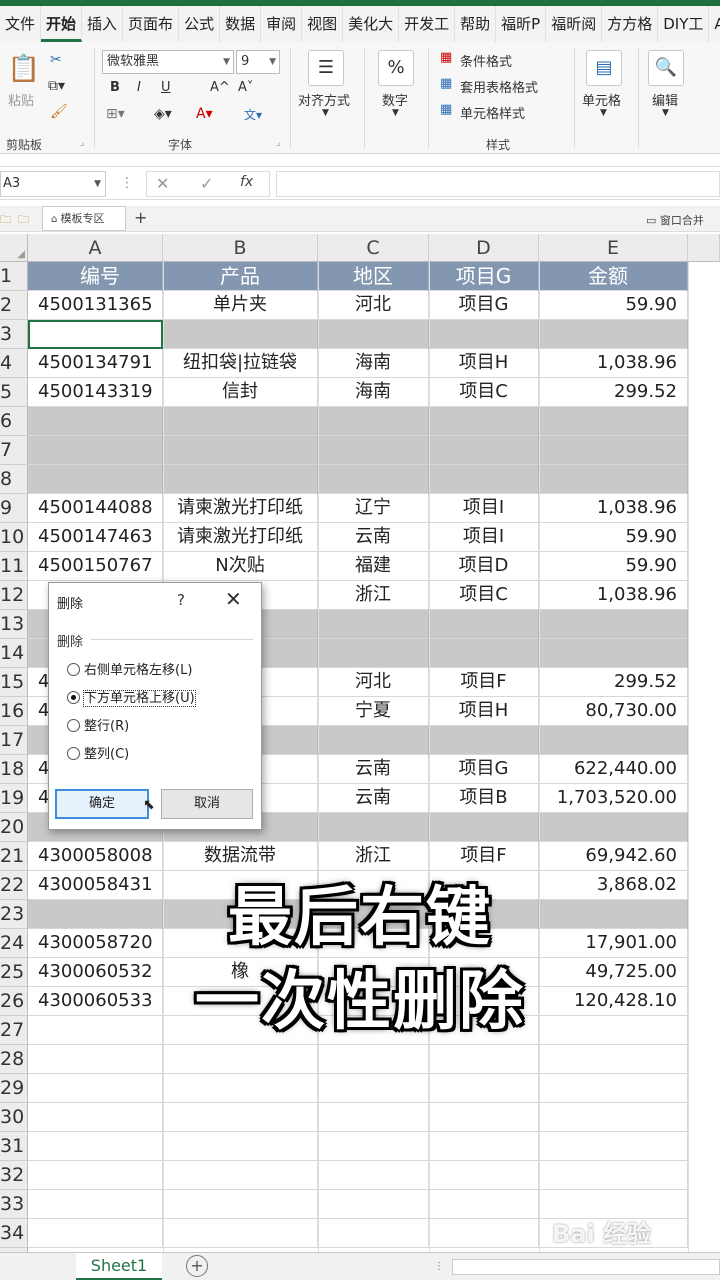  What do you see at coordinates (396, 68) in the screenshot?
I see `percent-icon: %` at bounding box center [396, 68].